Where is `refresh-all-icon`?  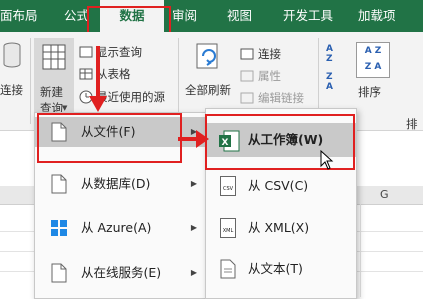 refresh-all-icon is located at coordinates (207, 56).